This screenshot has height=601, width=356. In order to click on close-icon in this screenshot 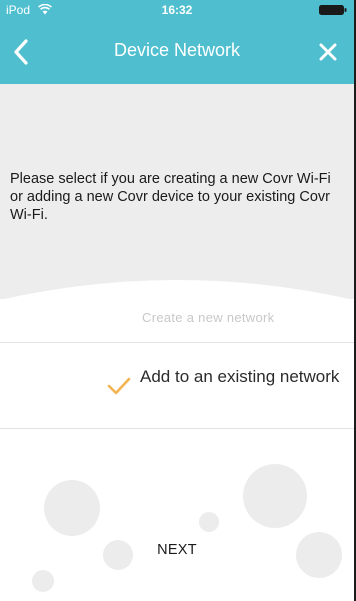, I will do `click(328, 52)`.